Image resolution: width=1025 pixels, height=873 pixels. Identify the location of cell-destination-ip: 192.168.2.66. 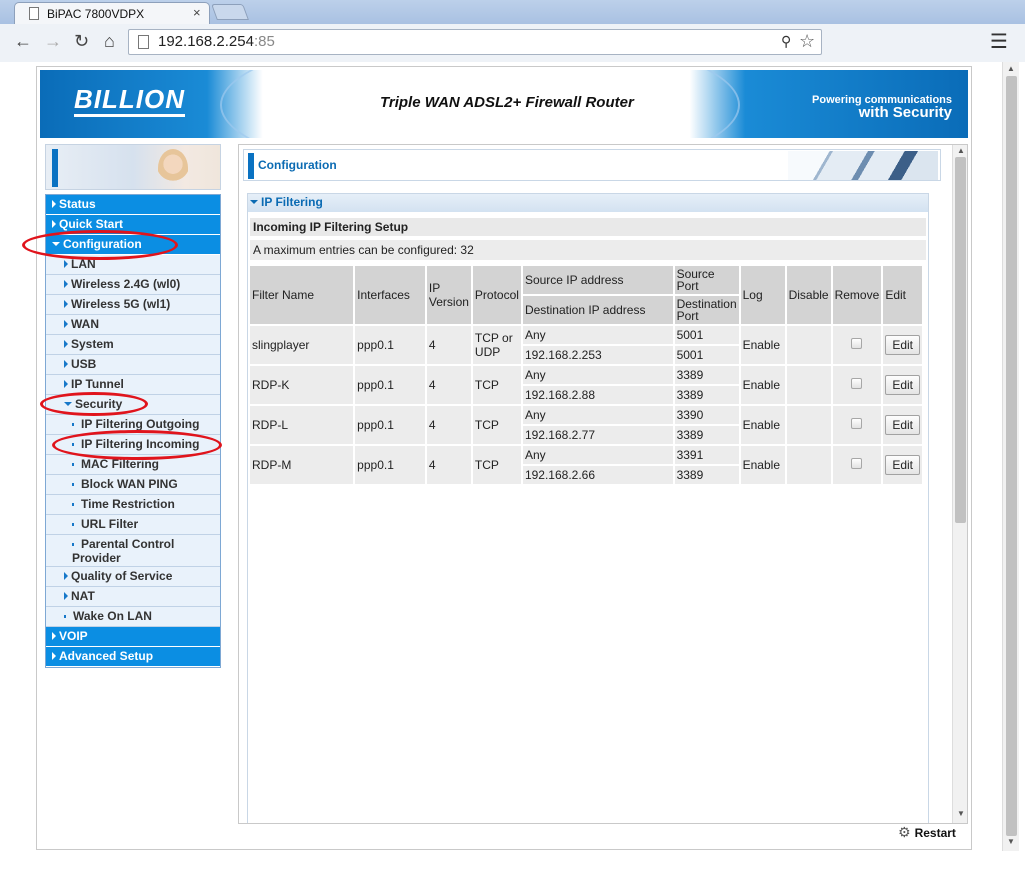
(597, 475).